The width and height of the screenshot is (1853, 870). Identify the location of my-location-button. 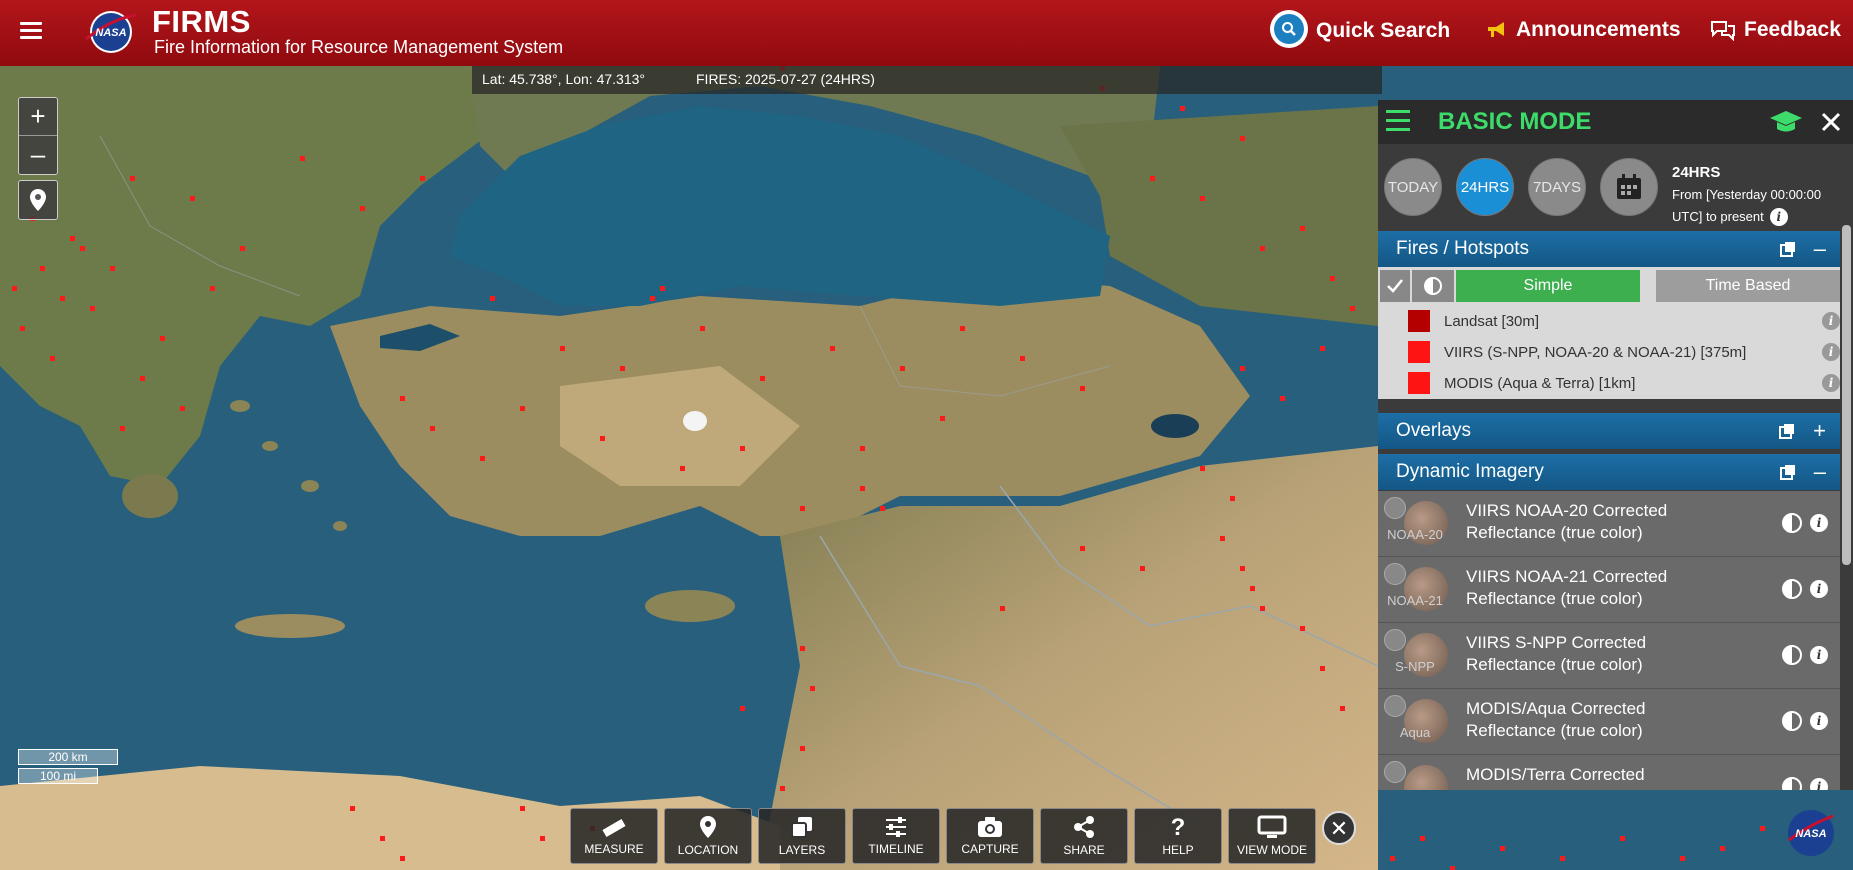
(38, 200).